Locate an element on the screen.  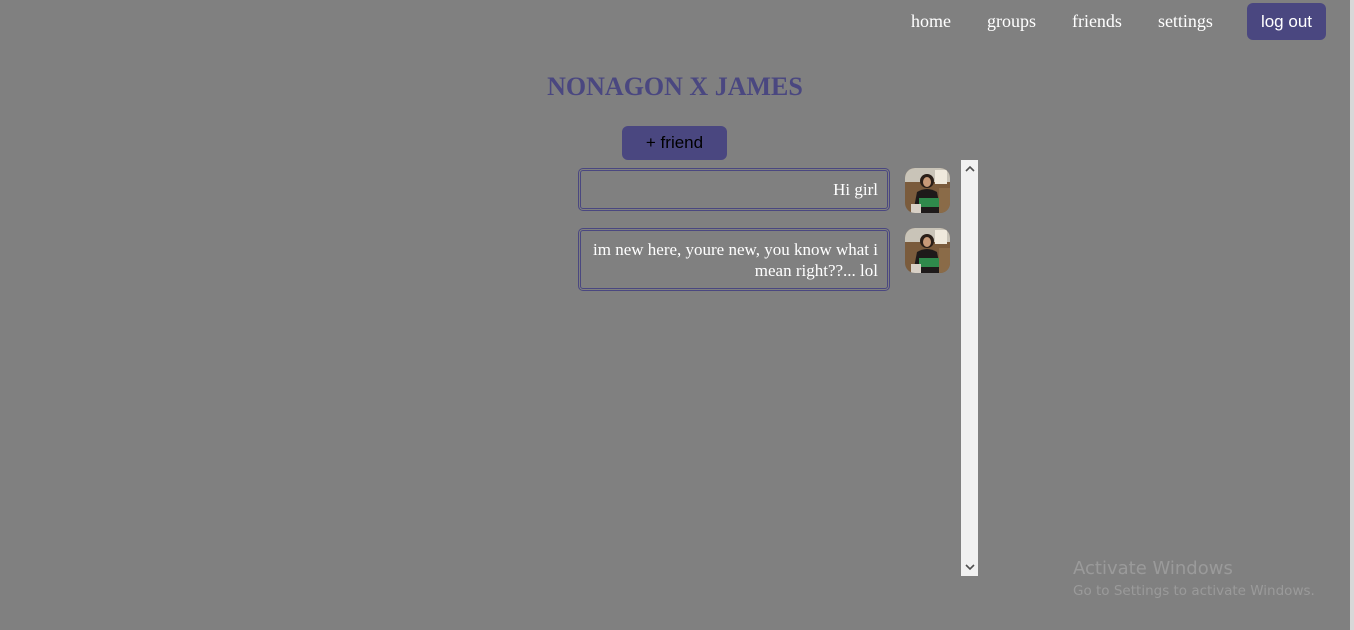
watermark-title: Activate Windows is located at coordinates (1153, 568).